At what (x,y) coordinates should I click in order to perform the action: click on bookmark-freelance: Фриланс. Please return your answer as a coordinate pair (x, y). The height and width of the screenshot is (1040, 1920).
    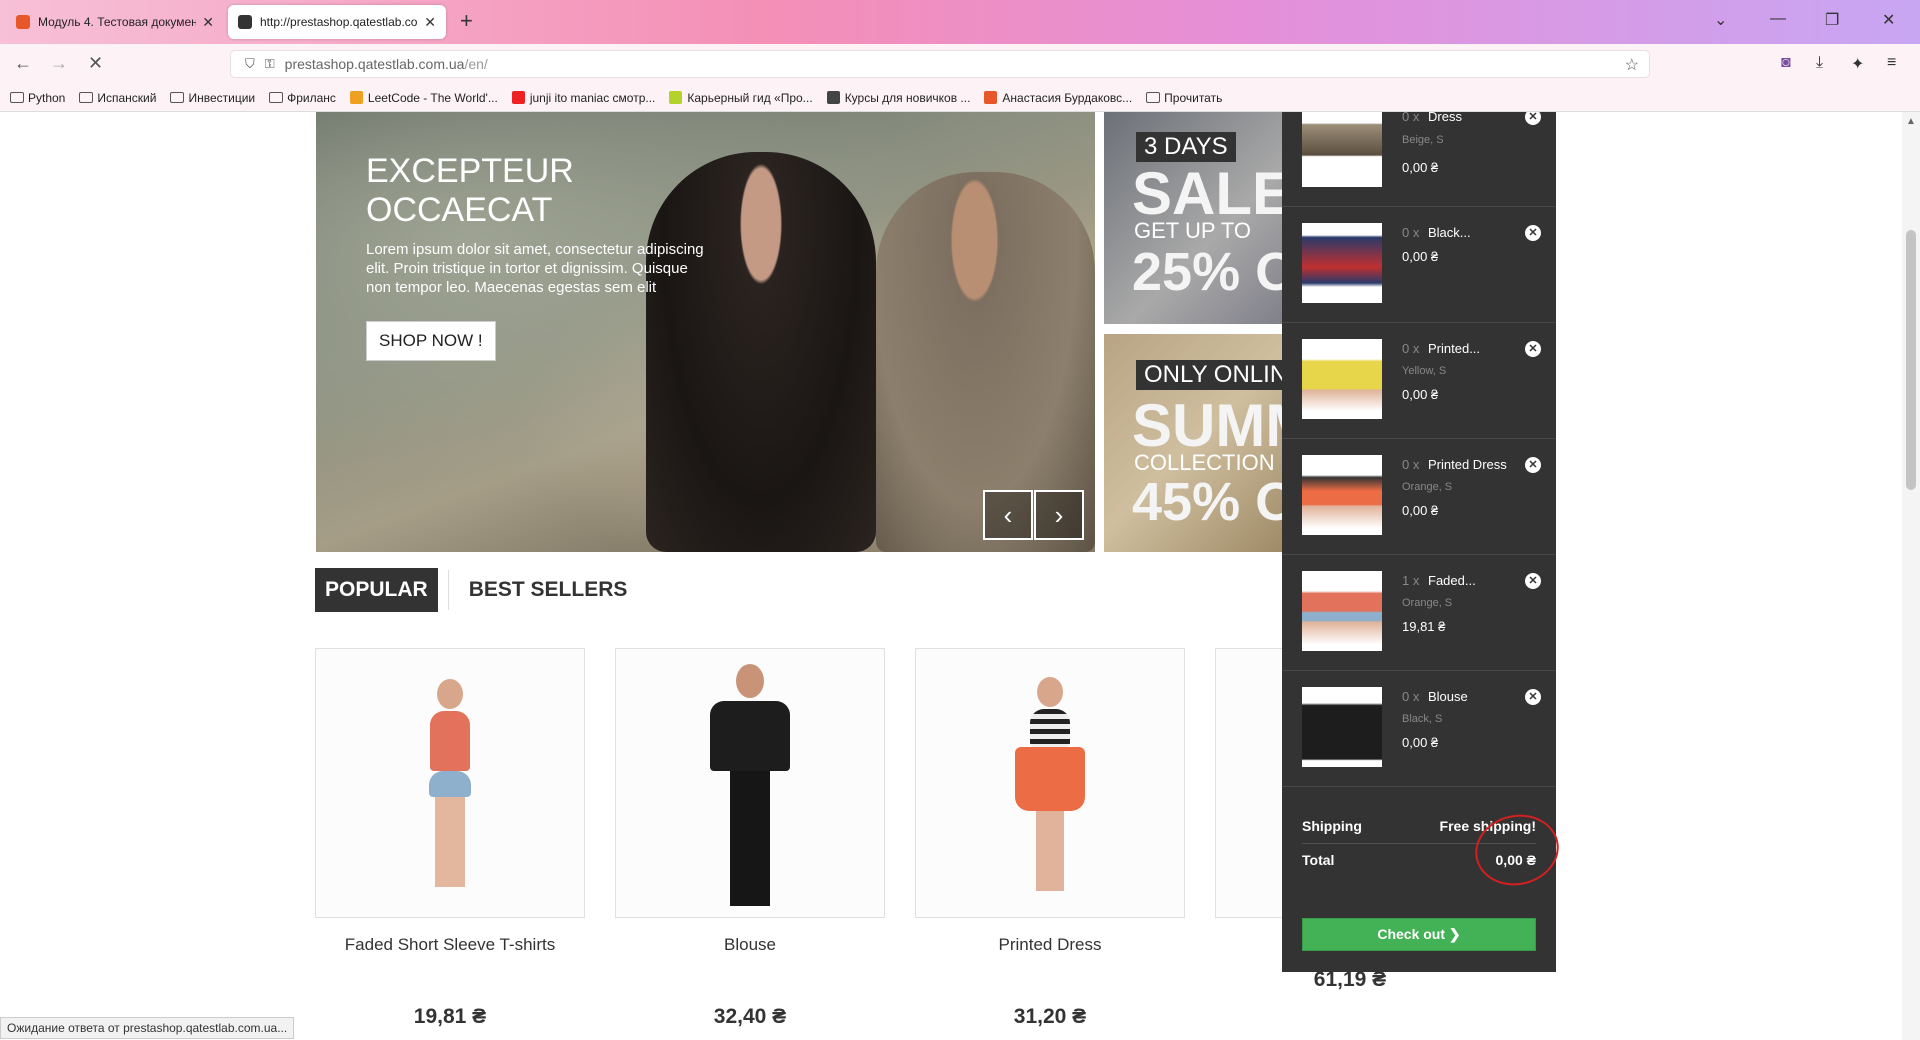
    Looking at the image, I should click on (302, 98).